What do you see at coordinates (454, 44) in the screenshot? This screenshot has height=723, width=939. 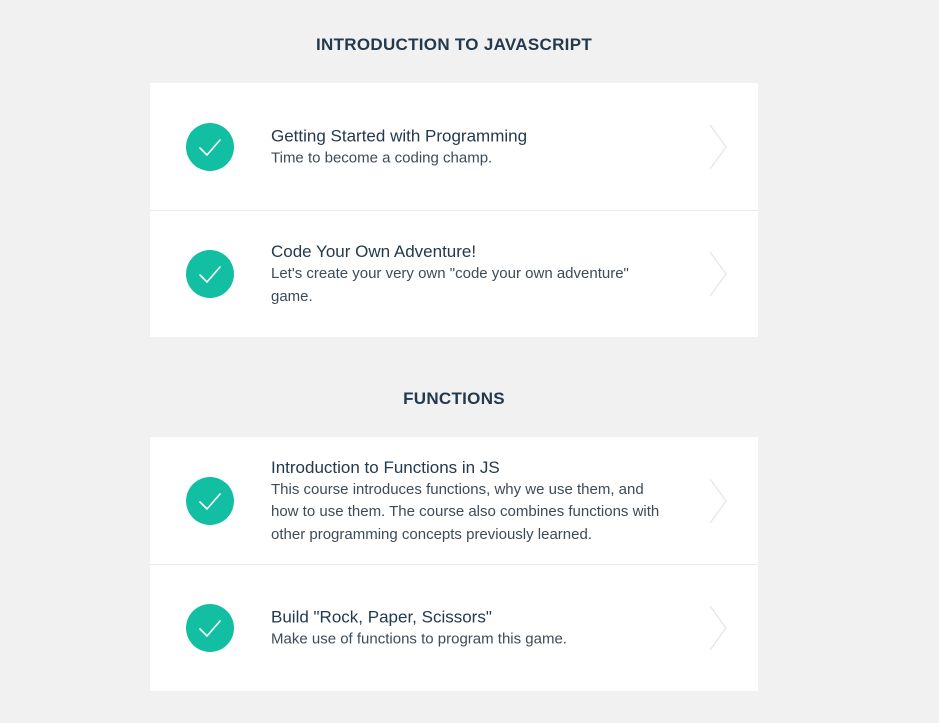 I see `section-title-intro-javascript: INTRODUCTION TO JAVASCRIPT` at bounding box center [454, 44].